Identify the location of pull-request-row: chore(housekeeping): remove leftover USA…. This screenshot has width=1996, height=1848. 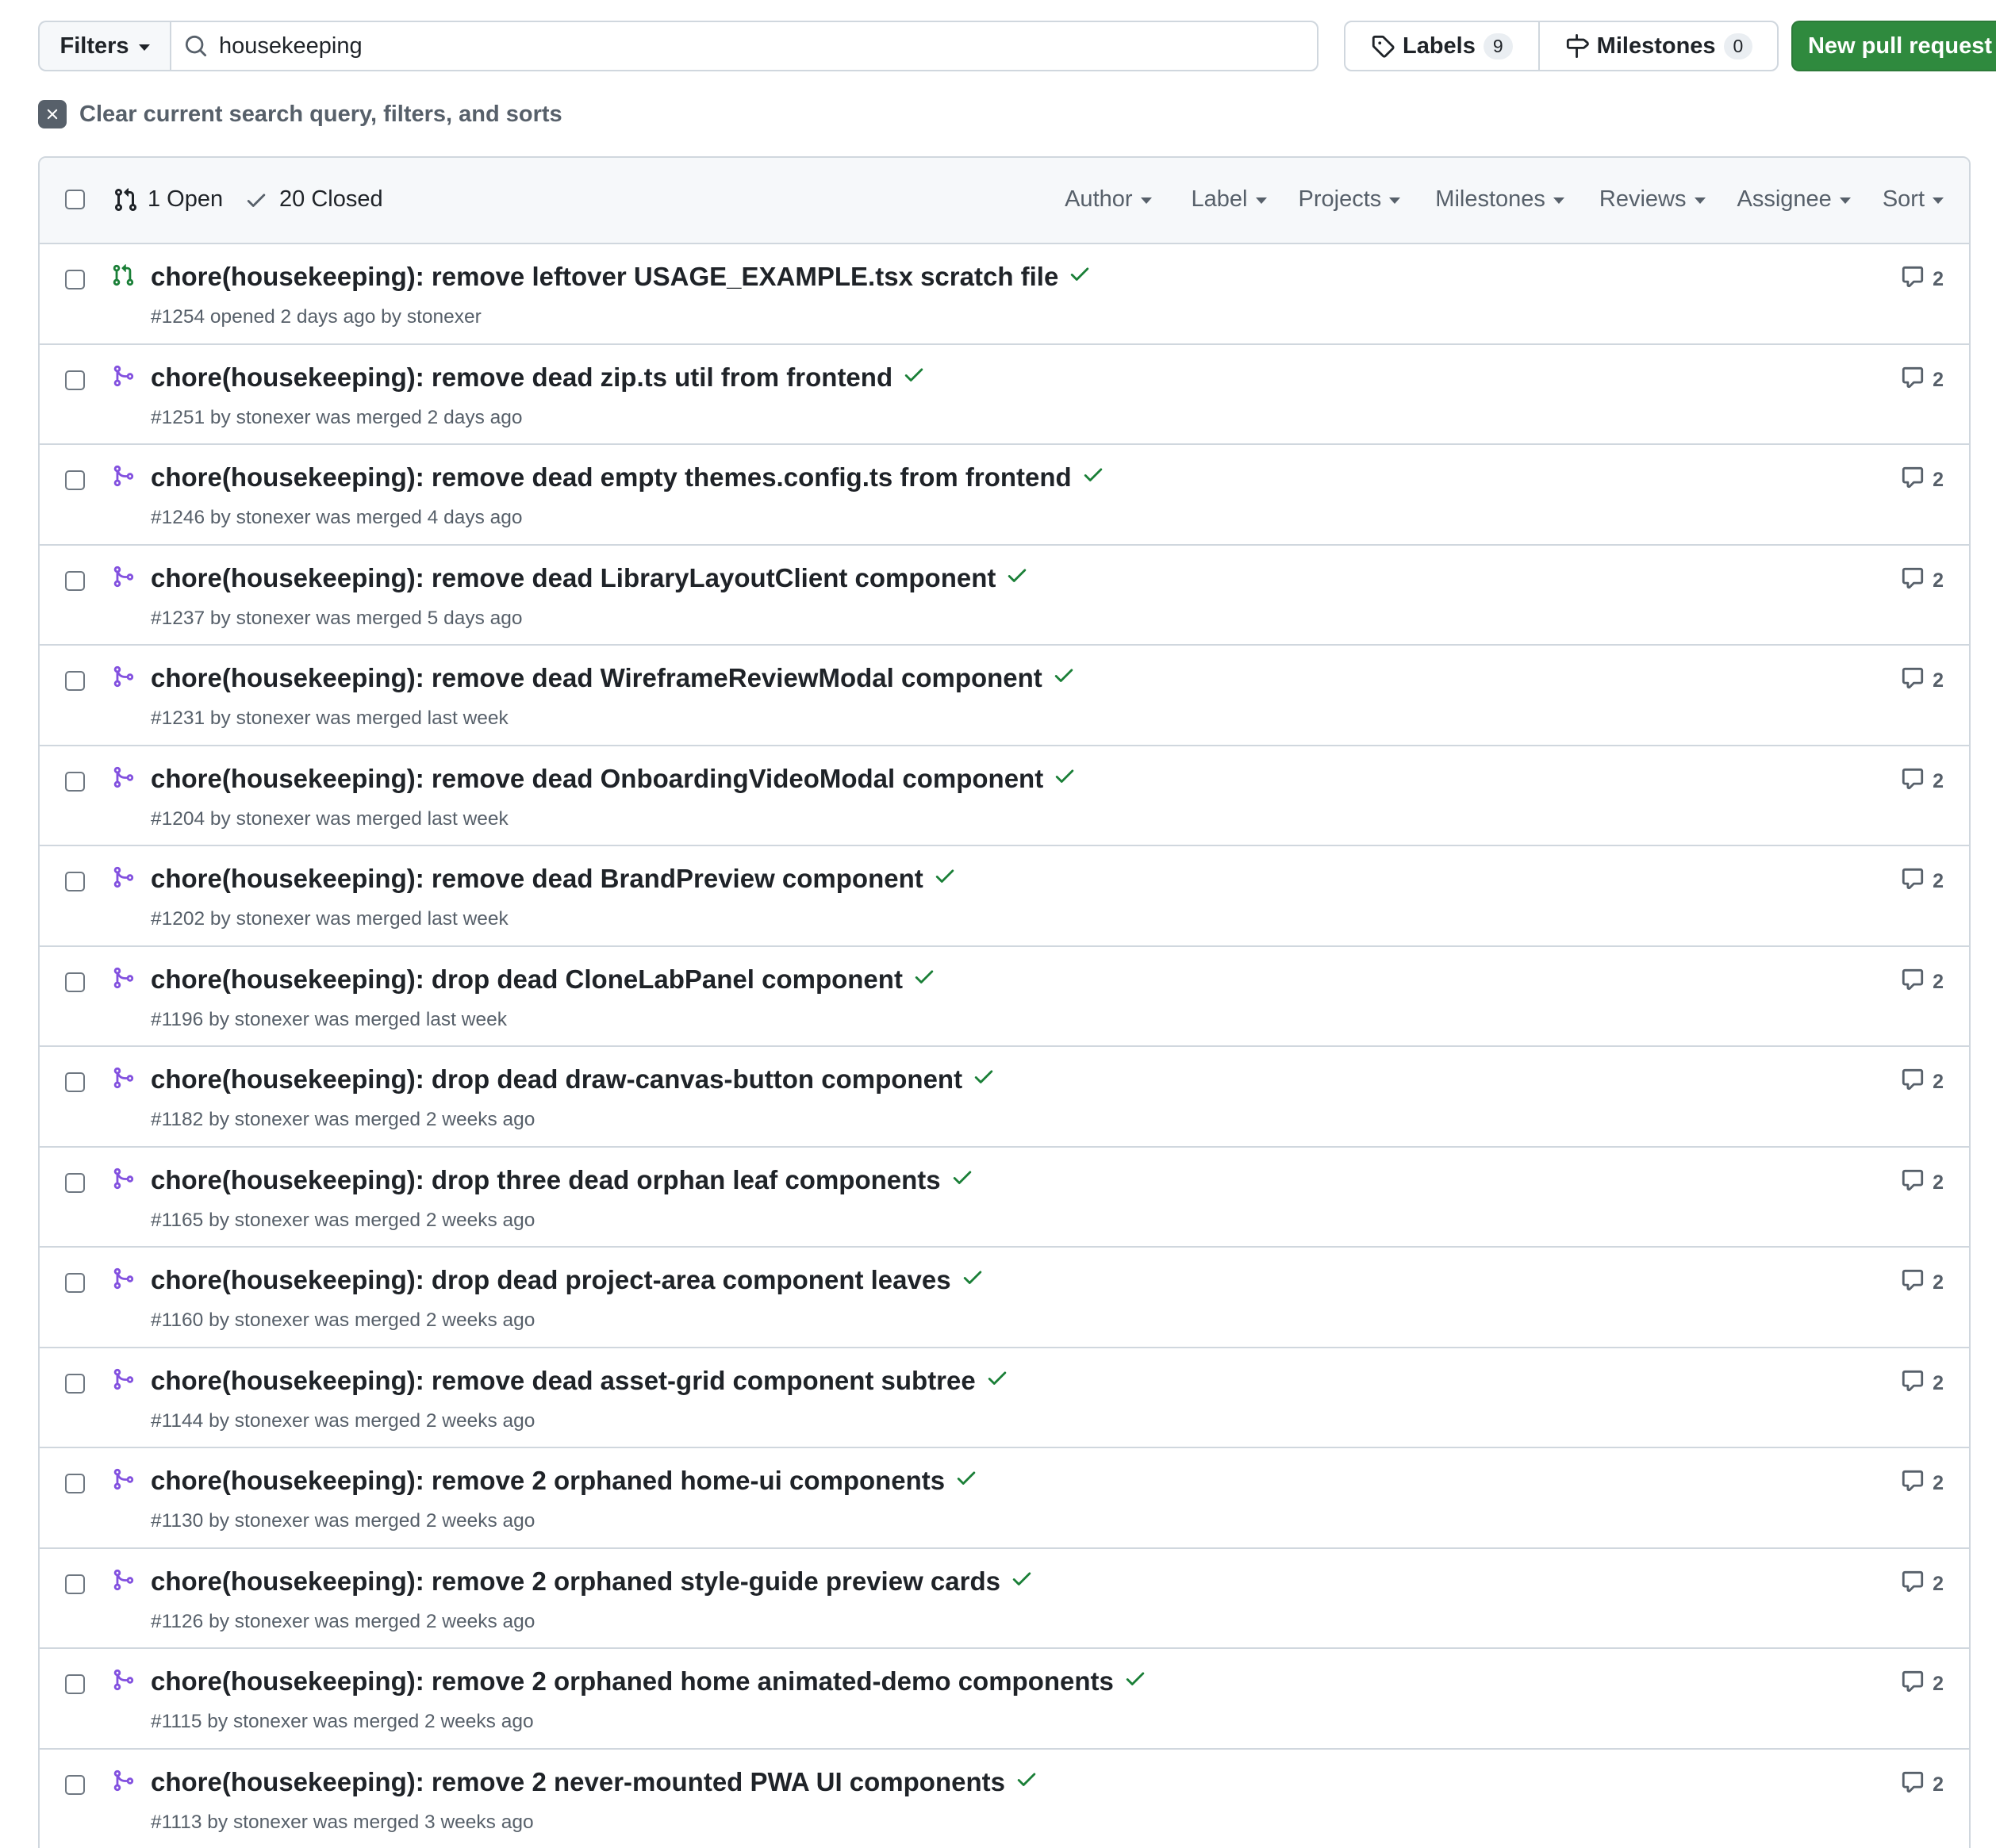
(1005, 294).